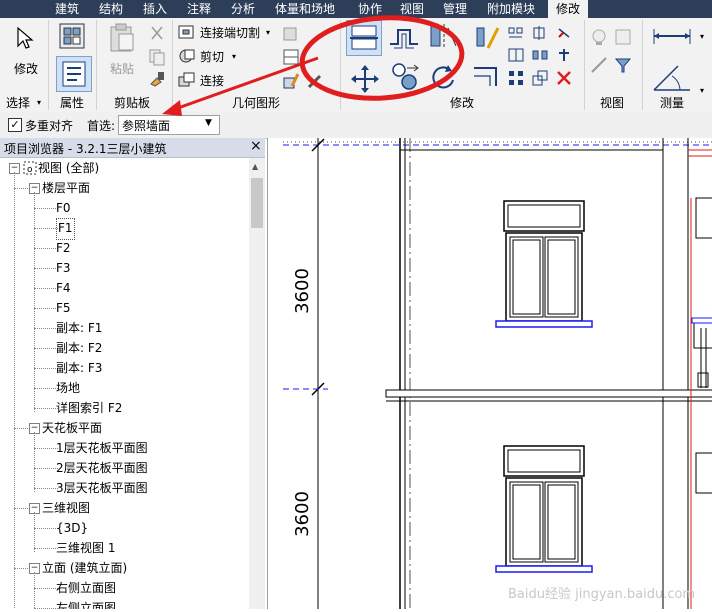  Describe the element at coordinates (14, 390) in the screenshot. I see `tree-guide` at that location.